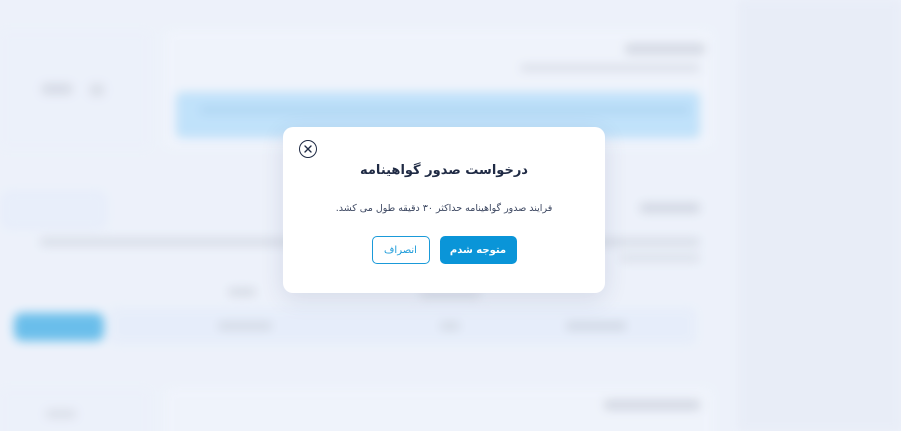  I want to click on close-button, so click(308, 149).